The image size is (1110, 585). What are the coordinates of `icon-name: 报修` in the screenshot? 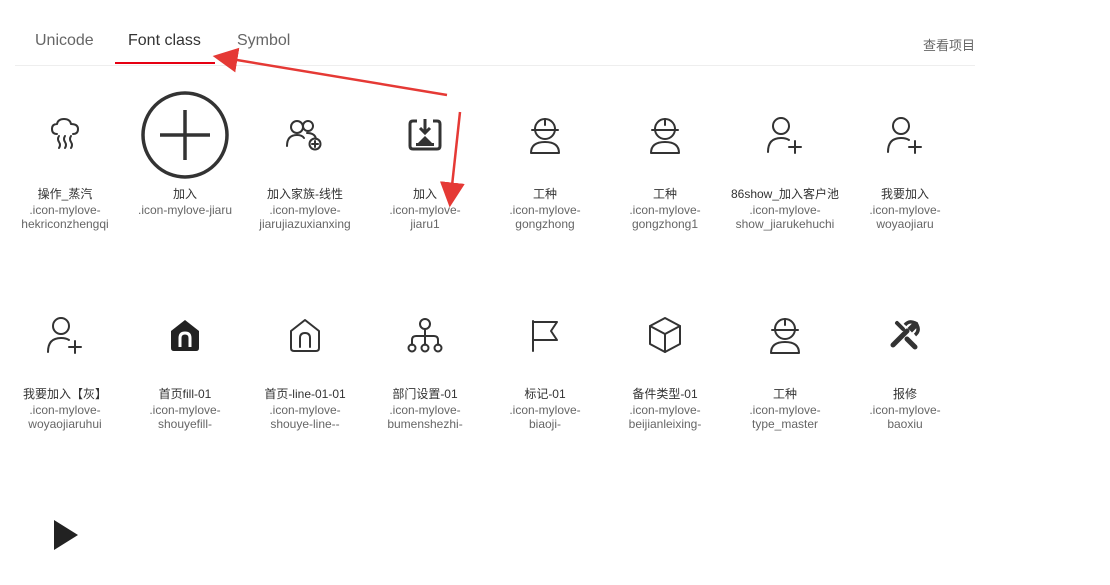 It's located at (904, 394).